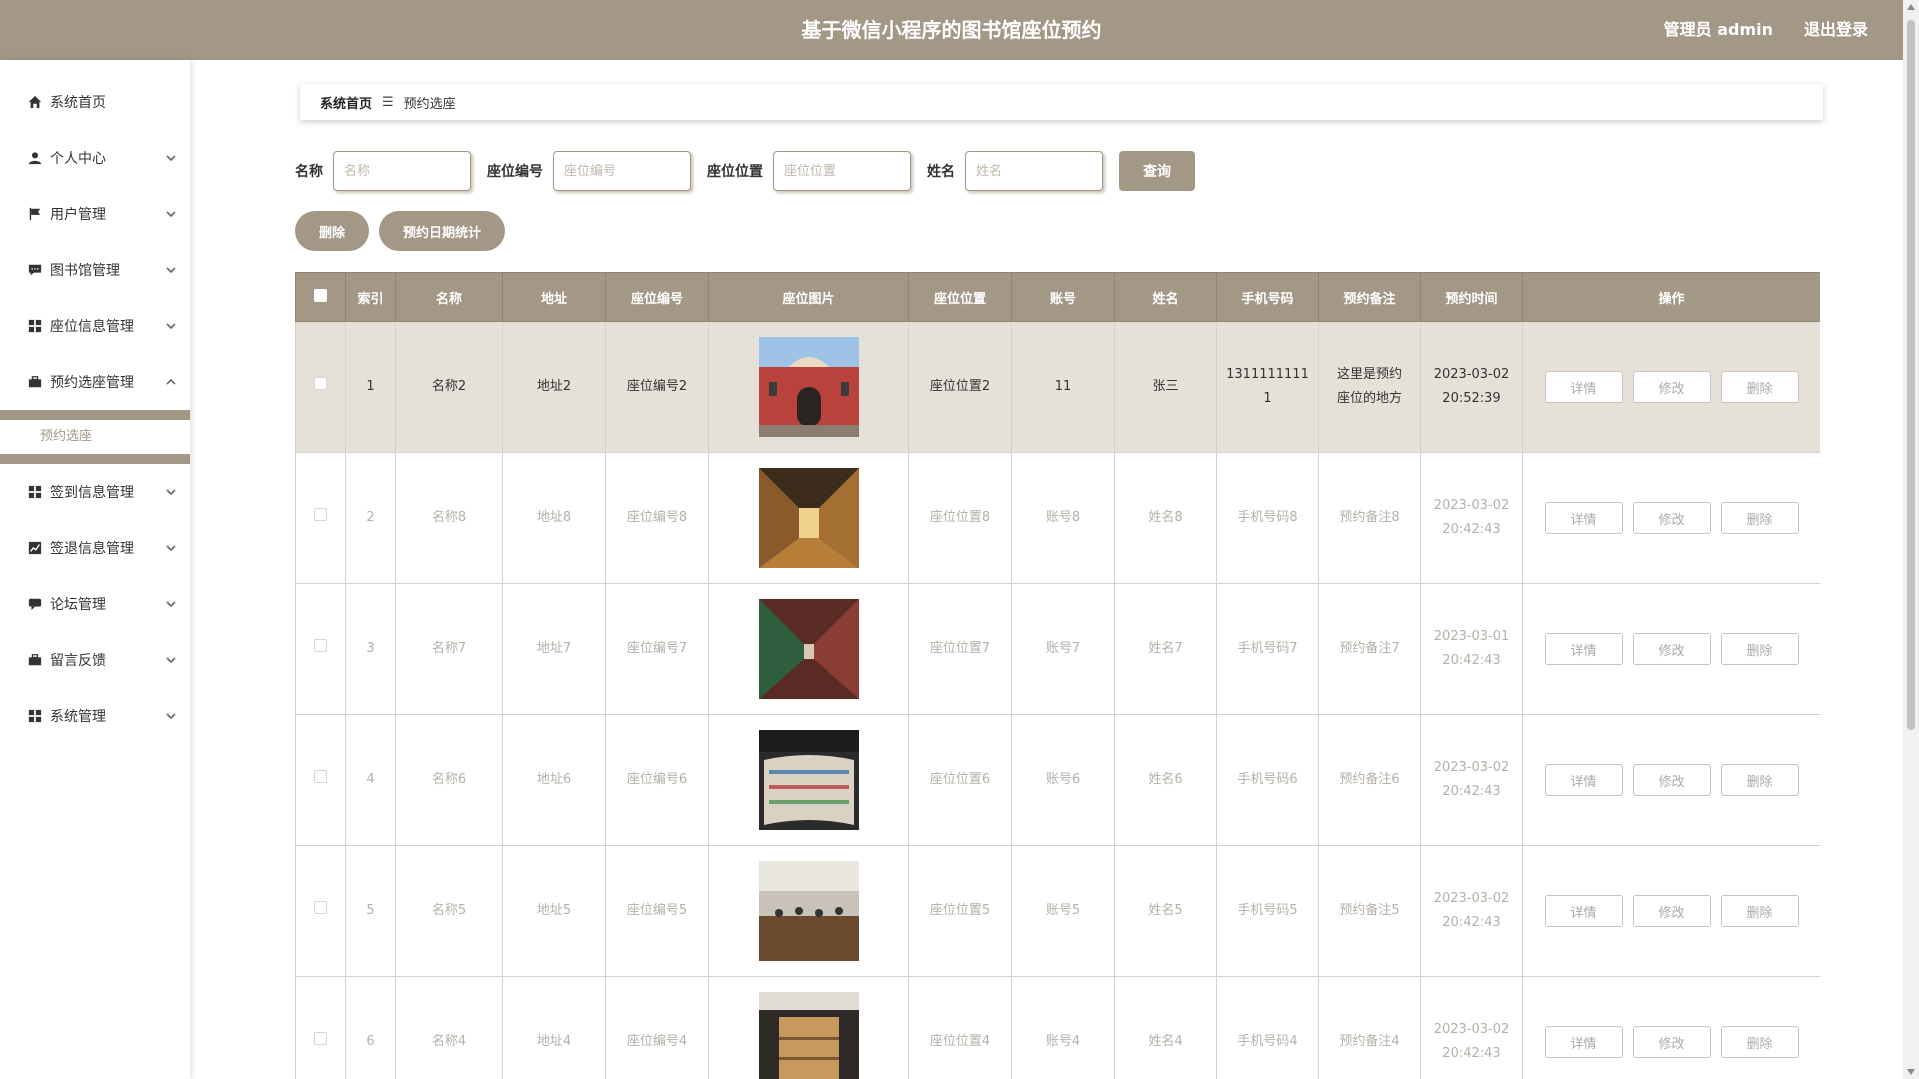 The image size is (1919, 1079). Describe the element at coordinates (442, 231) in the screenshot. I see `date-stats-button: 预约日期统计` at that location.